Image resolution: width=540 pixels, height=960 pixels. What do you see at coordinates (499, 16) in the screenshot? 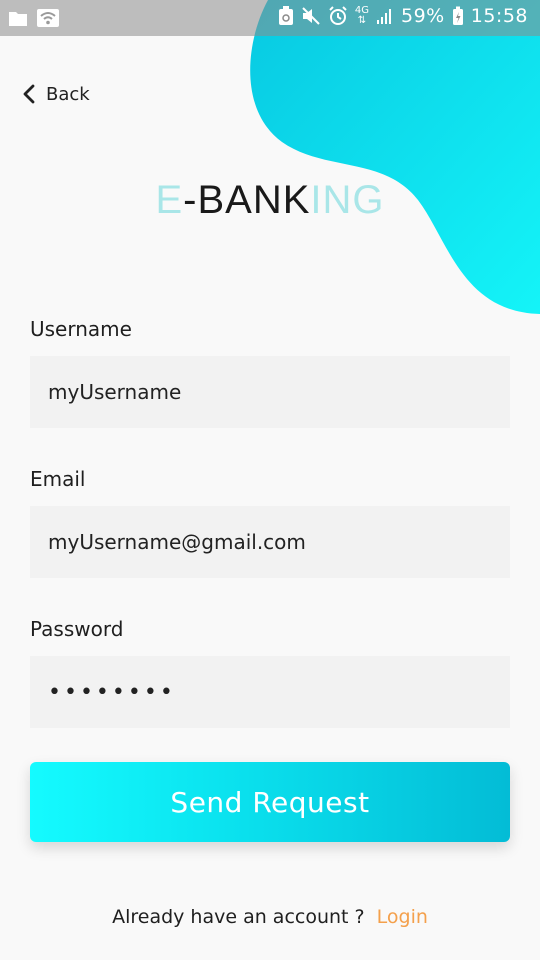
I see `clock: 15:58` at bounding box center [499, 16].